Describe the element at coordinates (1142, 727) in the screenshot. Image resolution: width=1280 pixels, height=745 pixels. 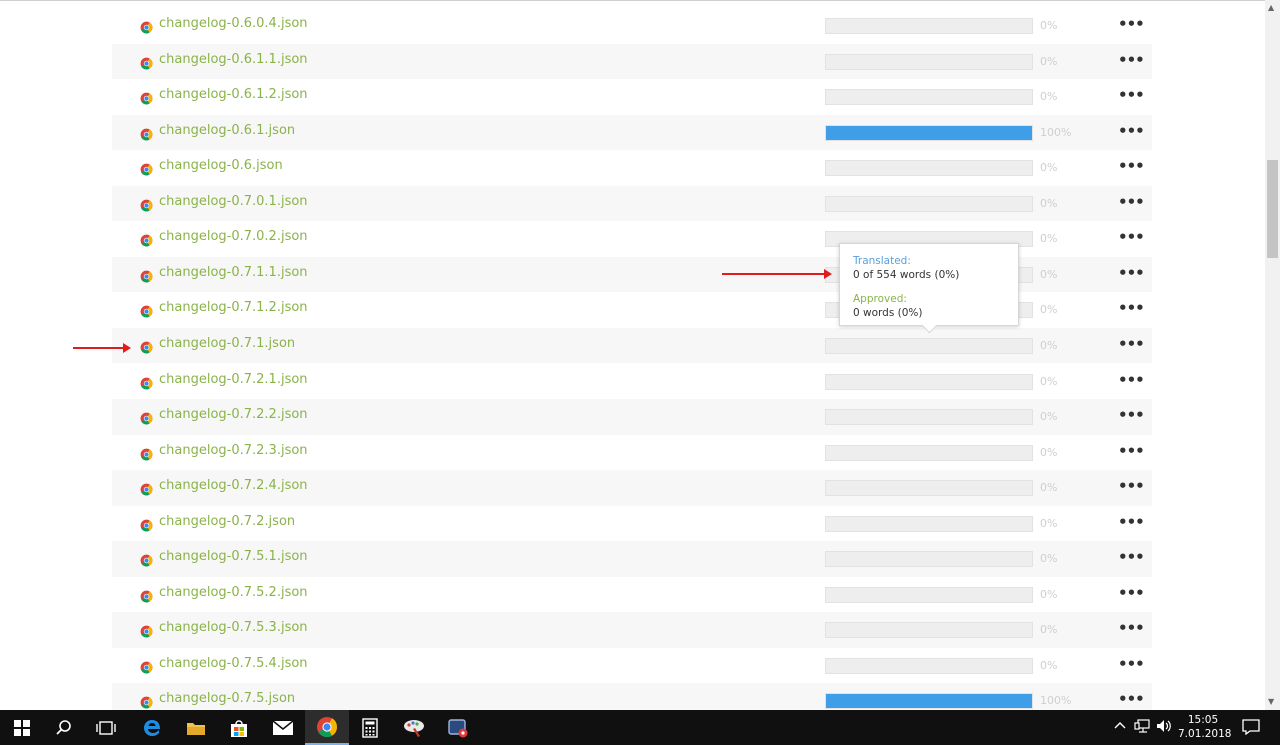
I see `network-icon` at that location.